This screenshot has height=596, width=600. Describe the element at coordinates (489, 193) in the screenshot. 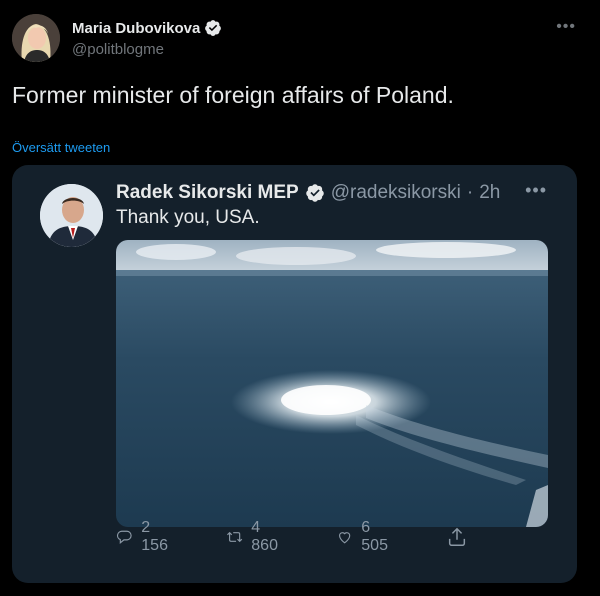

I see `quoted-timestamp: 2h` at that location.